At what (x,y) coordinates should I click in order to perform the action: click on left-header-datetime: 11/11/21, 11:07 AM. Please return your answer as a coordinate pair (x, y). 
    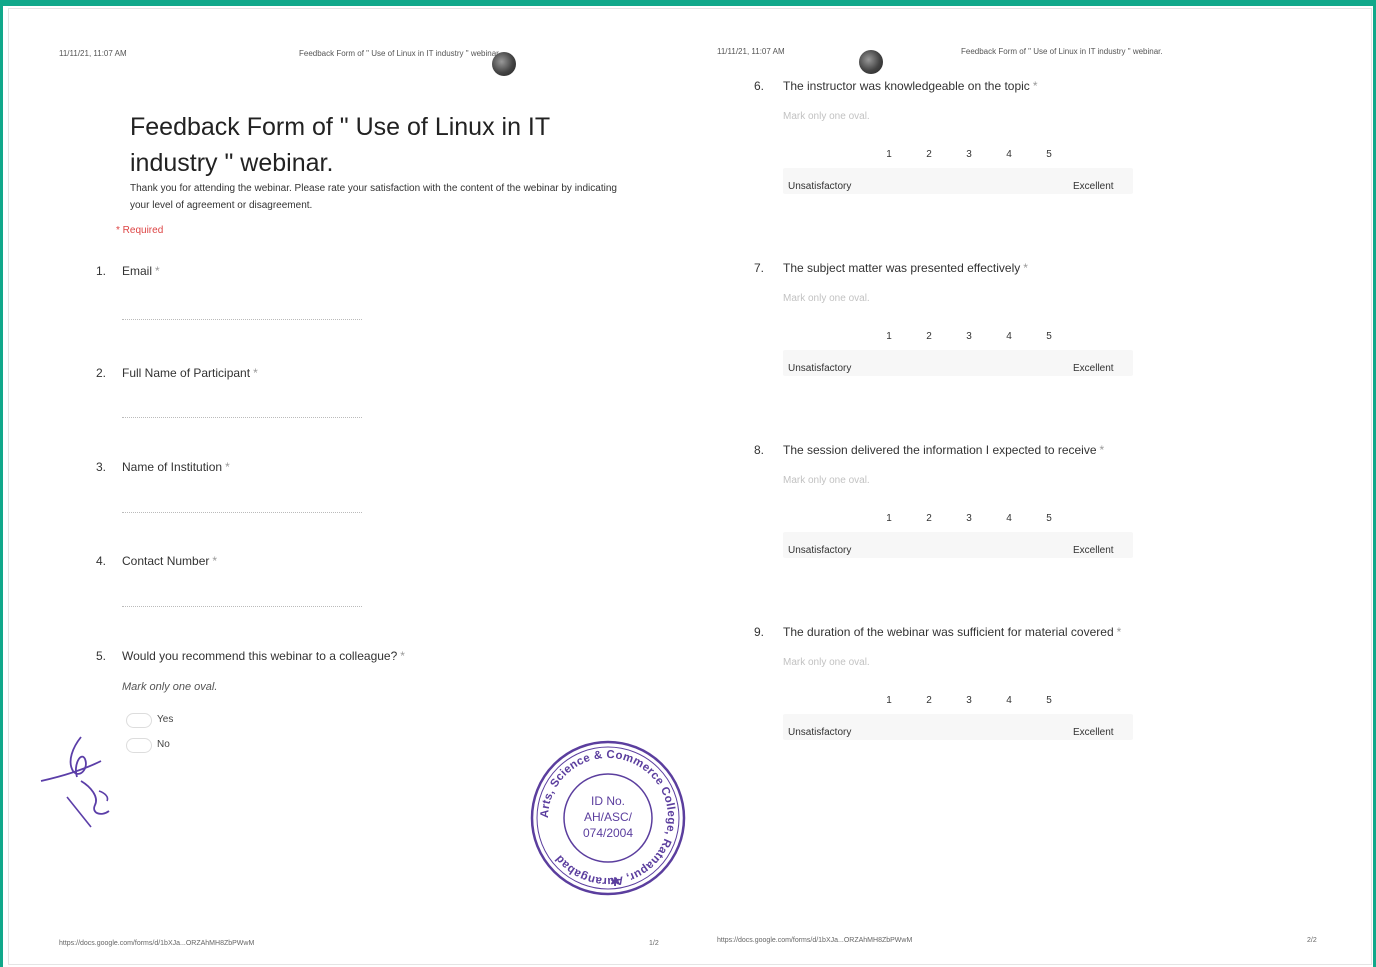
    Looking at the image, I should click on (93, 53).